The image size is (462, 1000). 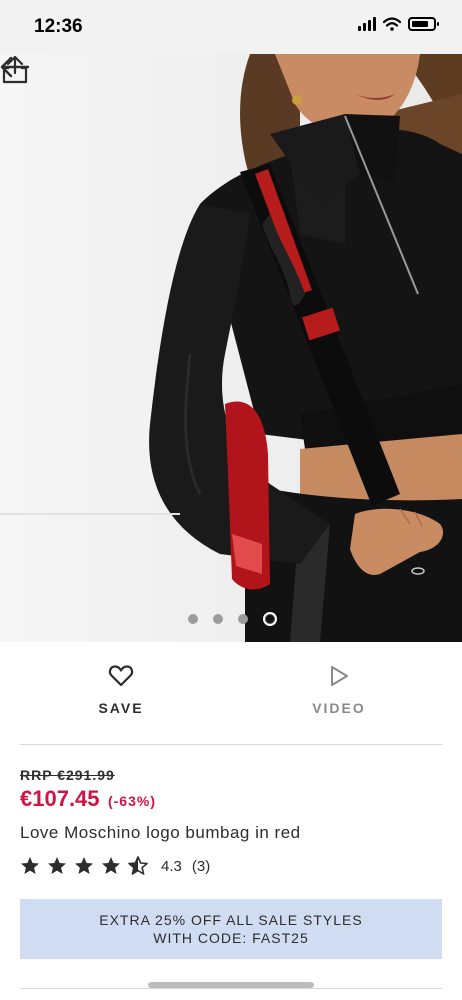 I want to click on share-icon, so click(x=15, y=70).